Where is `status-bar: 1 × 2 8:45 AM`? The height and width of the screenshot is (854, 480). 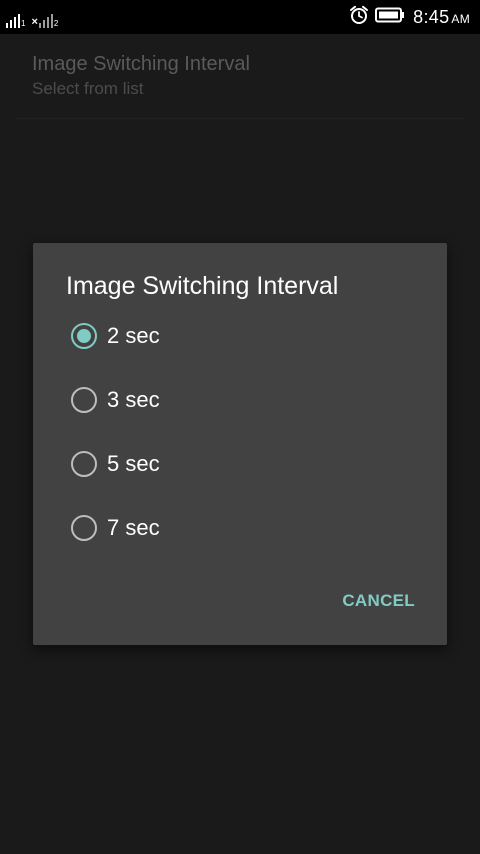 status-bar: 1 × 2 8:45 AM is located at coordinates (240, 17).